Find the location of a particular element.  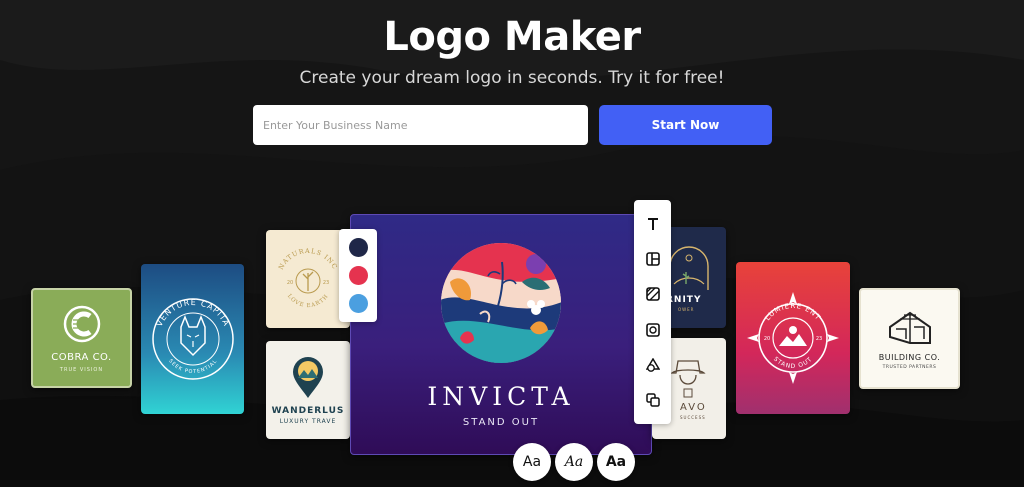

naturals-year-left: 20 is located at coordinates (290, 283).